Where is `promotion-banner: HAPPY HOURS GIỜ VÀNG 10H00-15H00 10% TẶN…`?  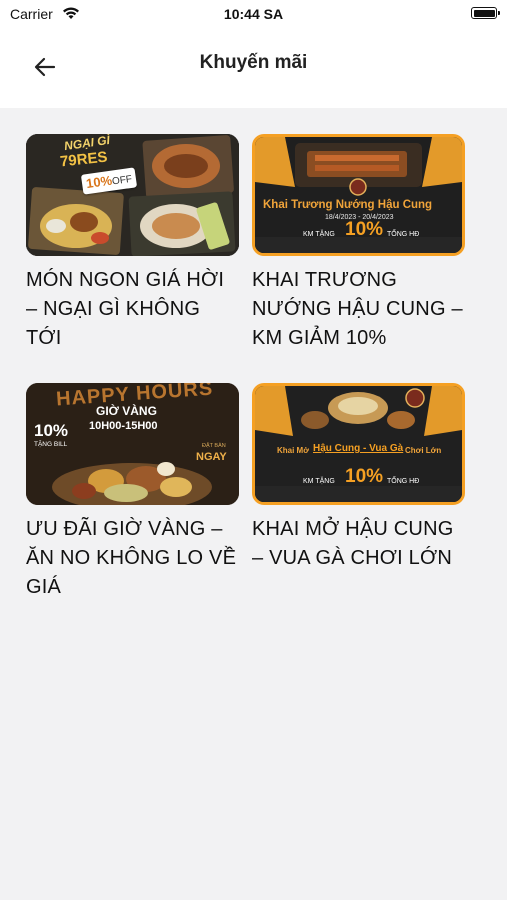
promotion-banner: HAPPY HOURS GIỜ VÀNG 10H00-15H00 10% TẶN… is located at coordinates (132, 444).